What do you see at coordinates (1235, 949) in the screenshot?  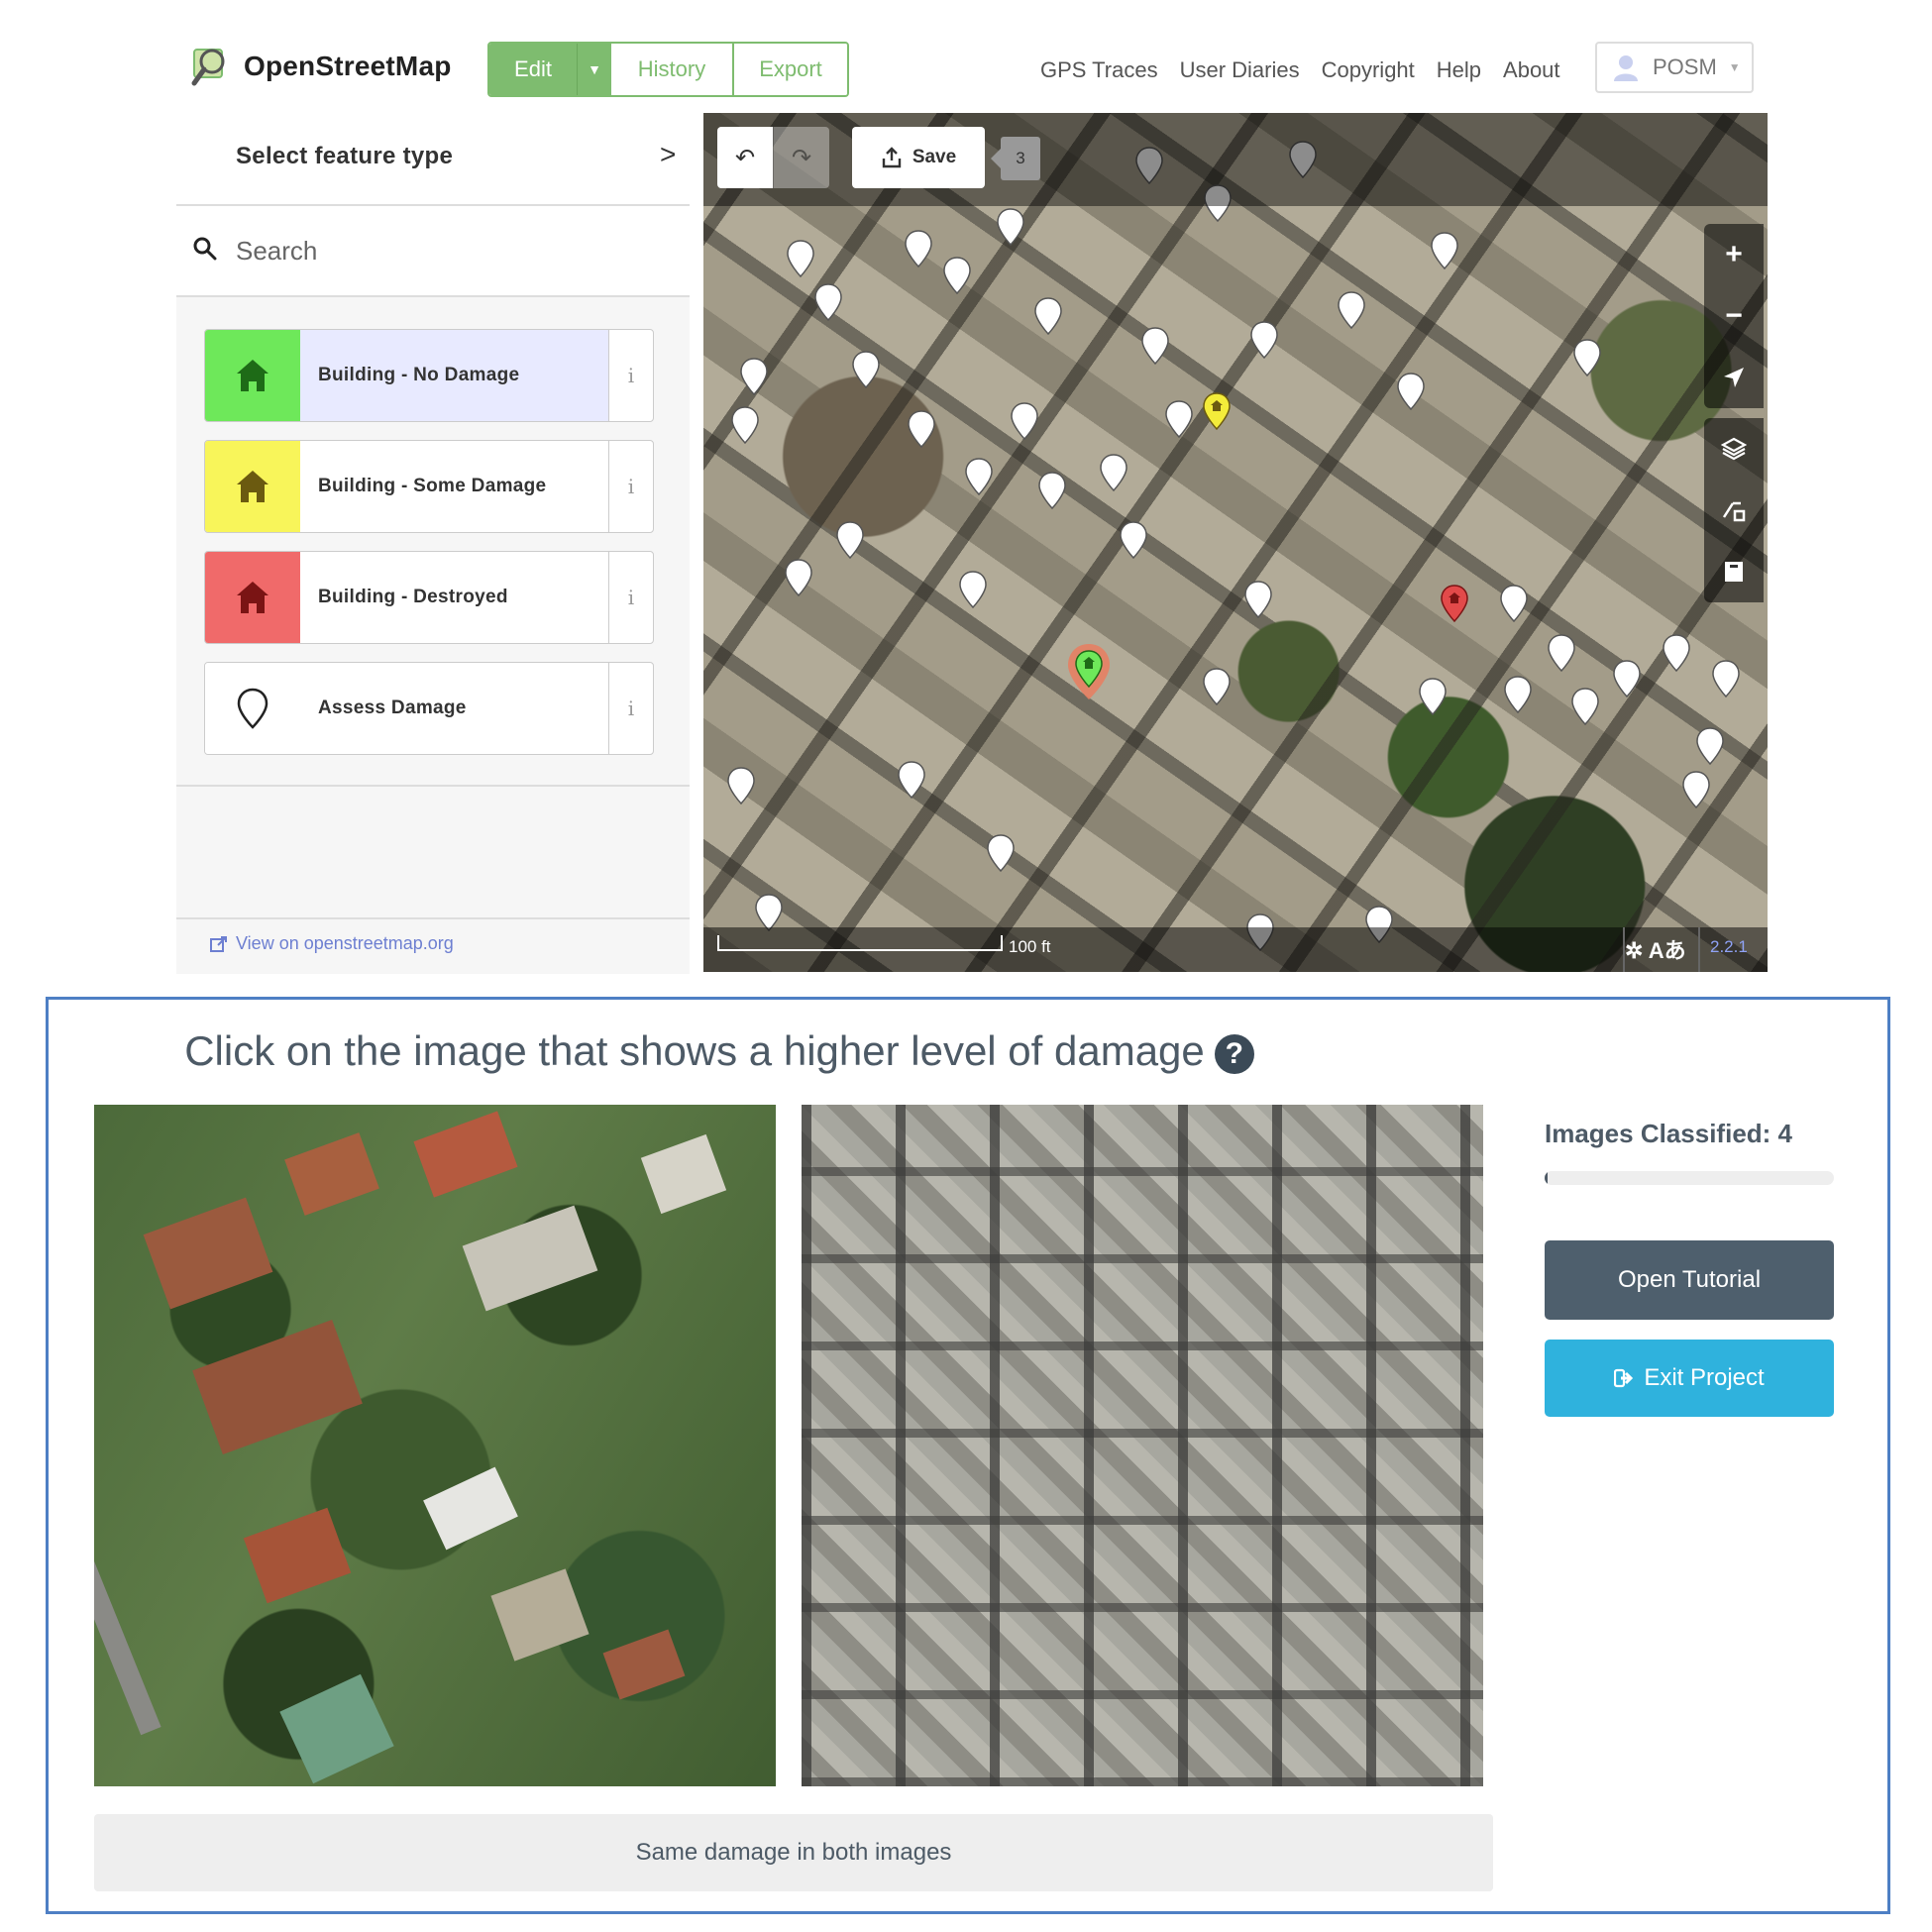 I see `map-footer: 100 ft ✲ Aあ 2.2.1` at bounding box center [1235, 949].